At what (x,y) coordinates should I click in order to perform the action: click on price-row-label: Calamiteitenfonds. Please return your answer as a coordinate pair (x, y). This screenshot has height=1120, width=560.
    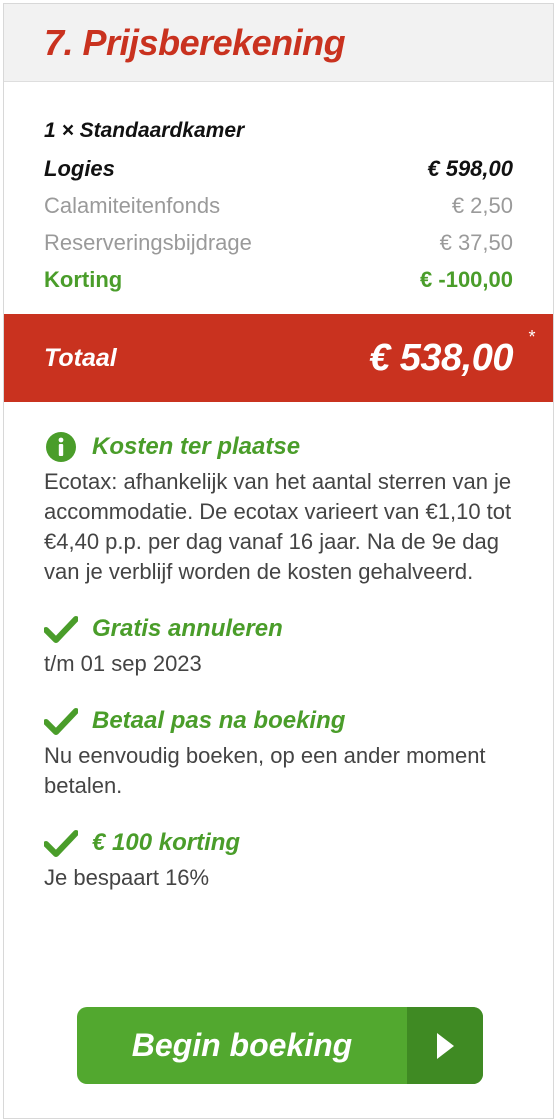
    Looking at the image, I should click on (132, 205).